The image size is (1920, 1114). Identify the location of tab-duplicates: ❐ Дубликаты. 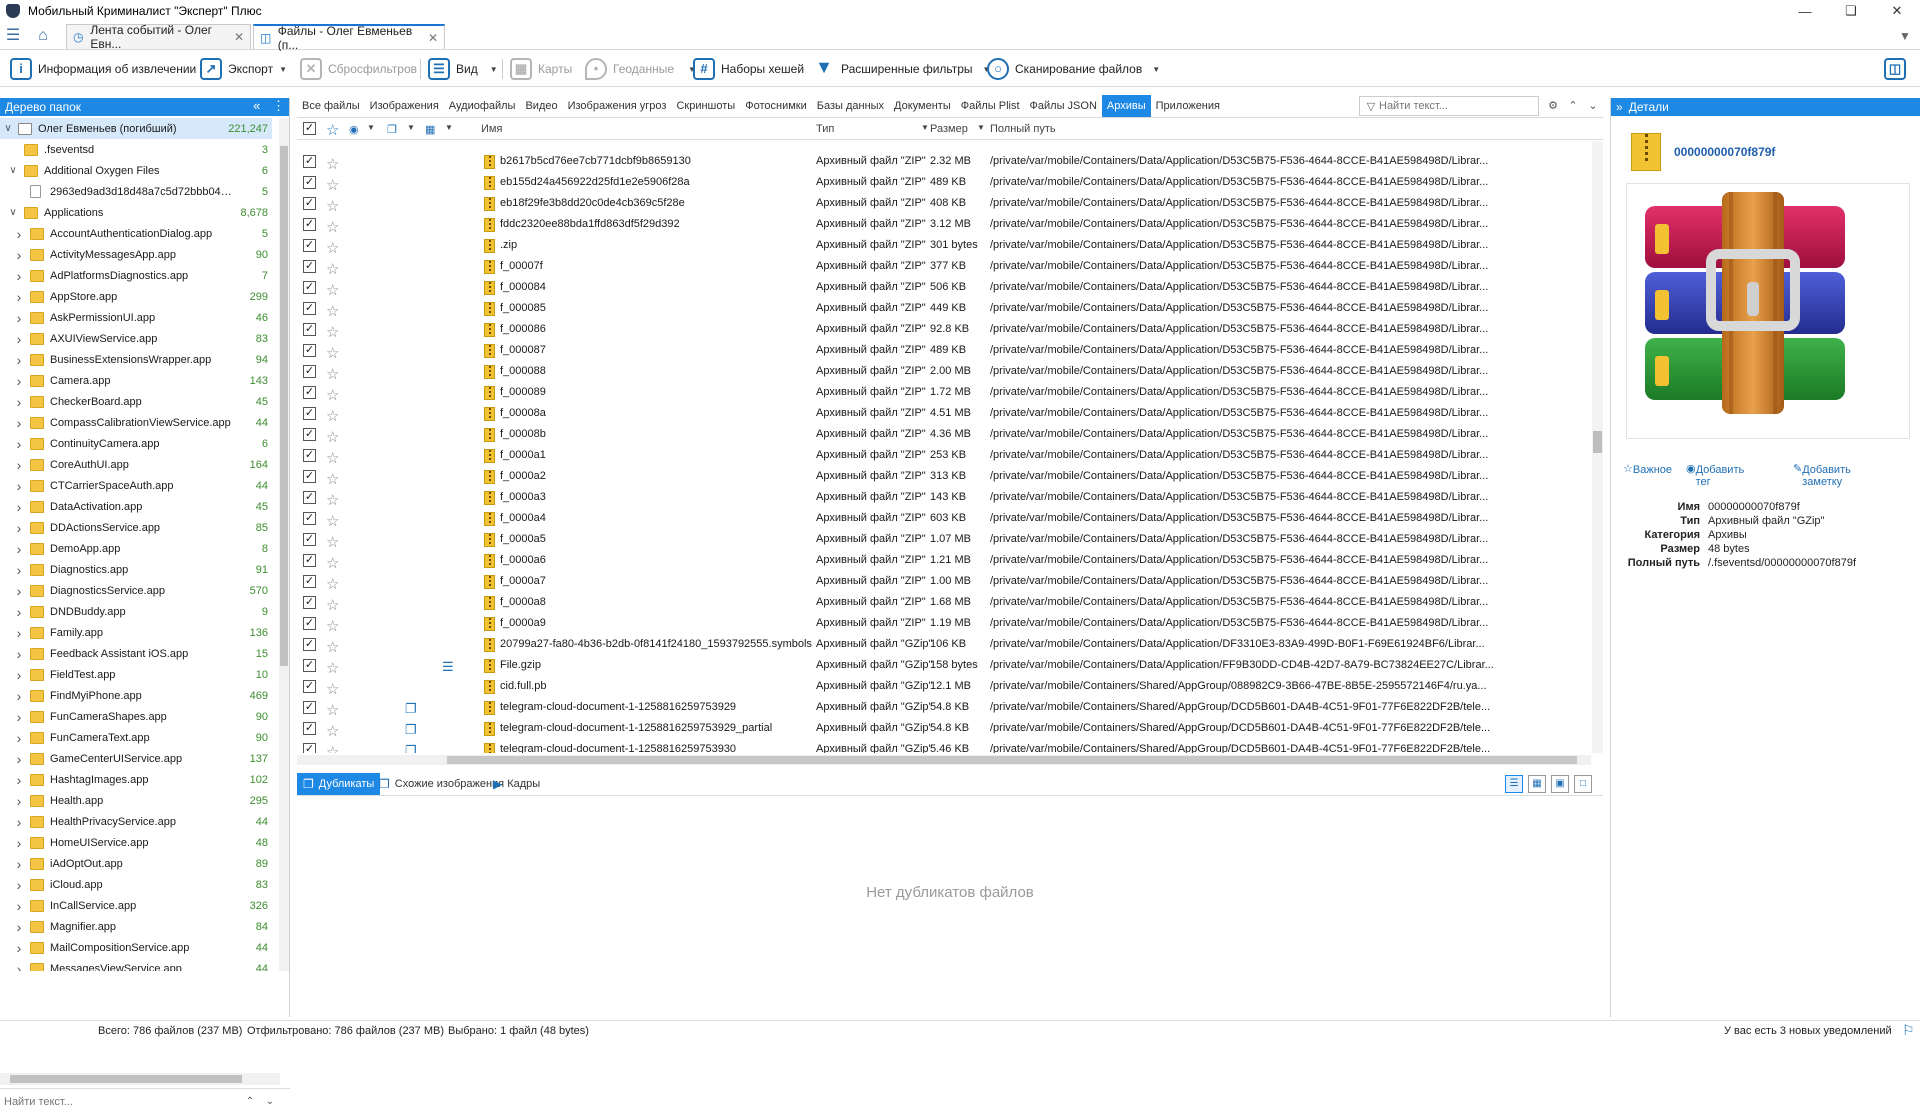
(339, 784).